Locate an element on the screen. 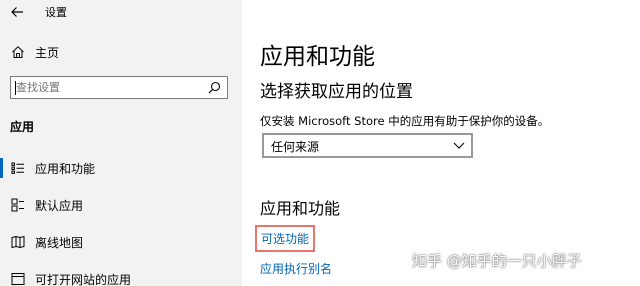 Image resolution: width=640 pixels, height=286 pixels. chevron-down-icon is located at coordinates (459, 145).